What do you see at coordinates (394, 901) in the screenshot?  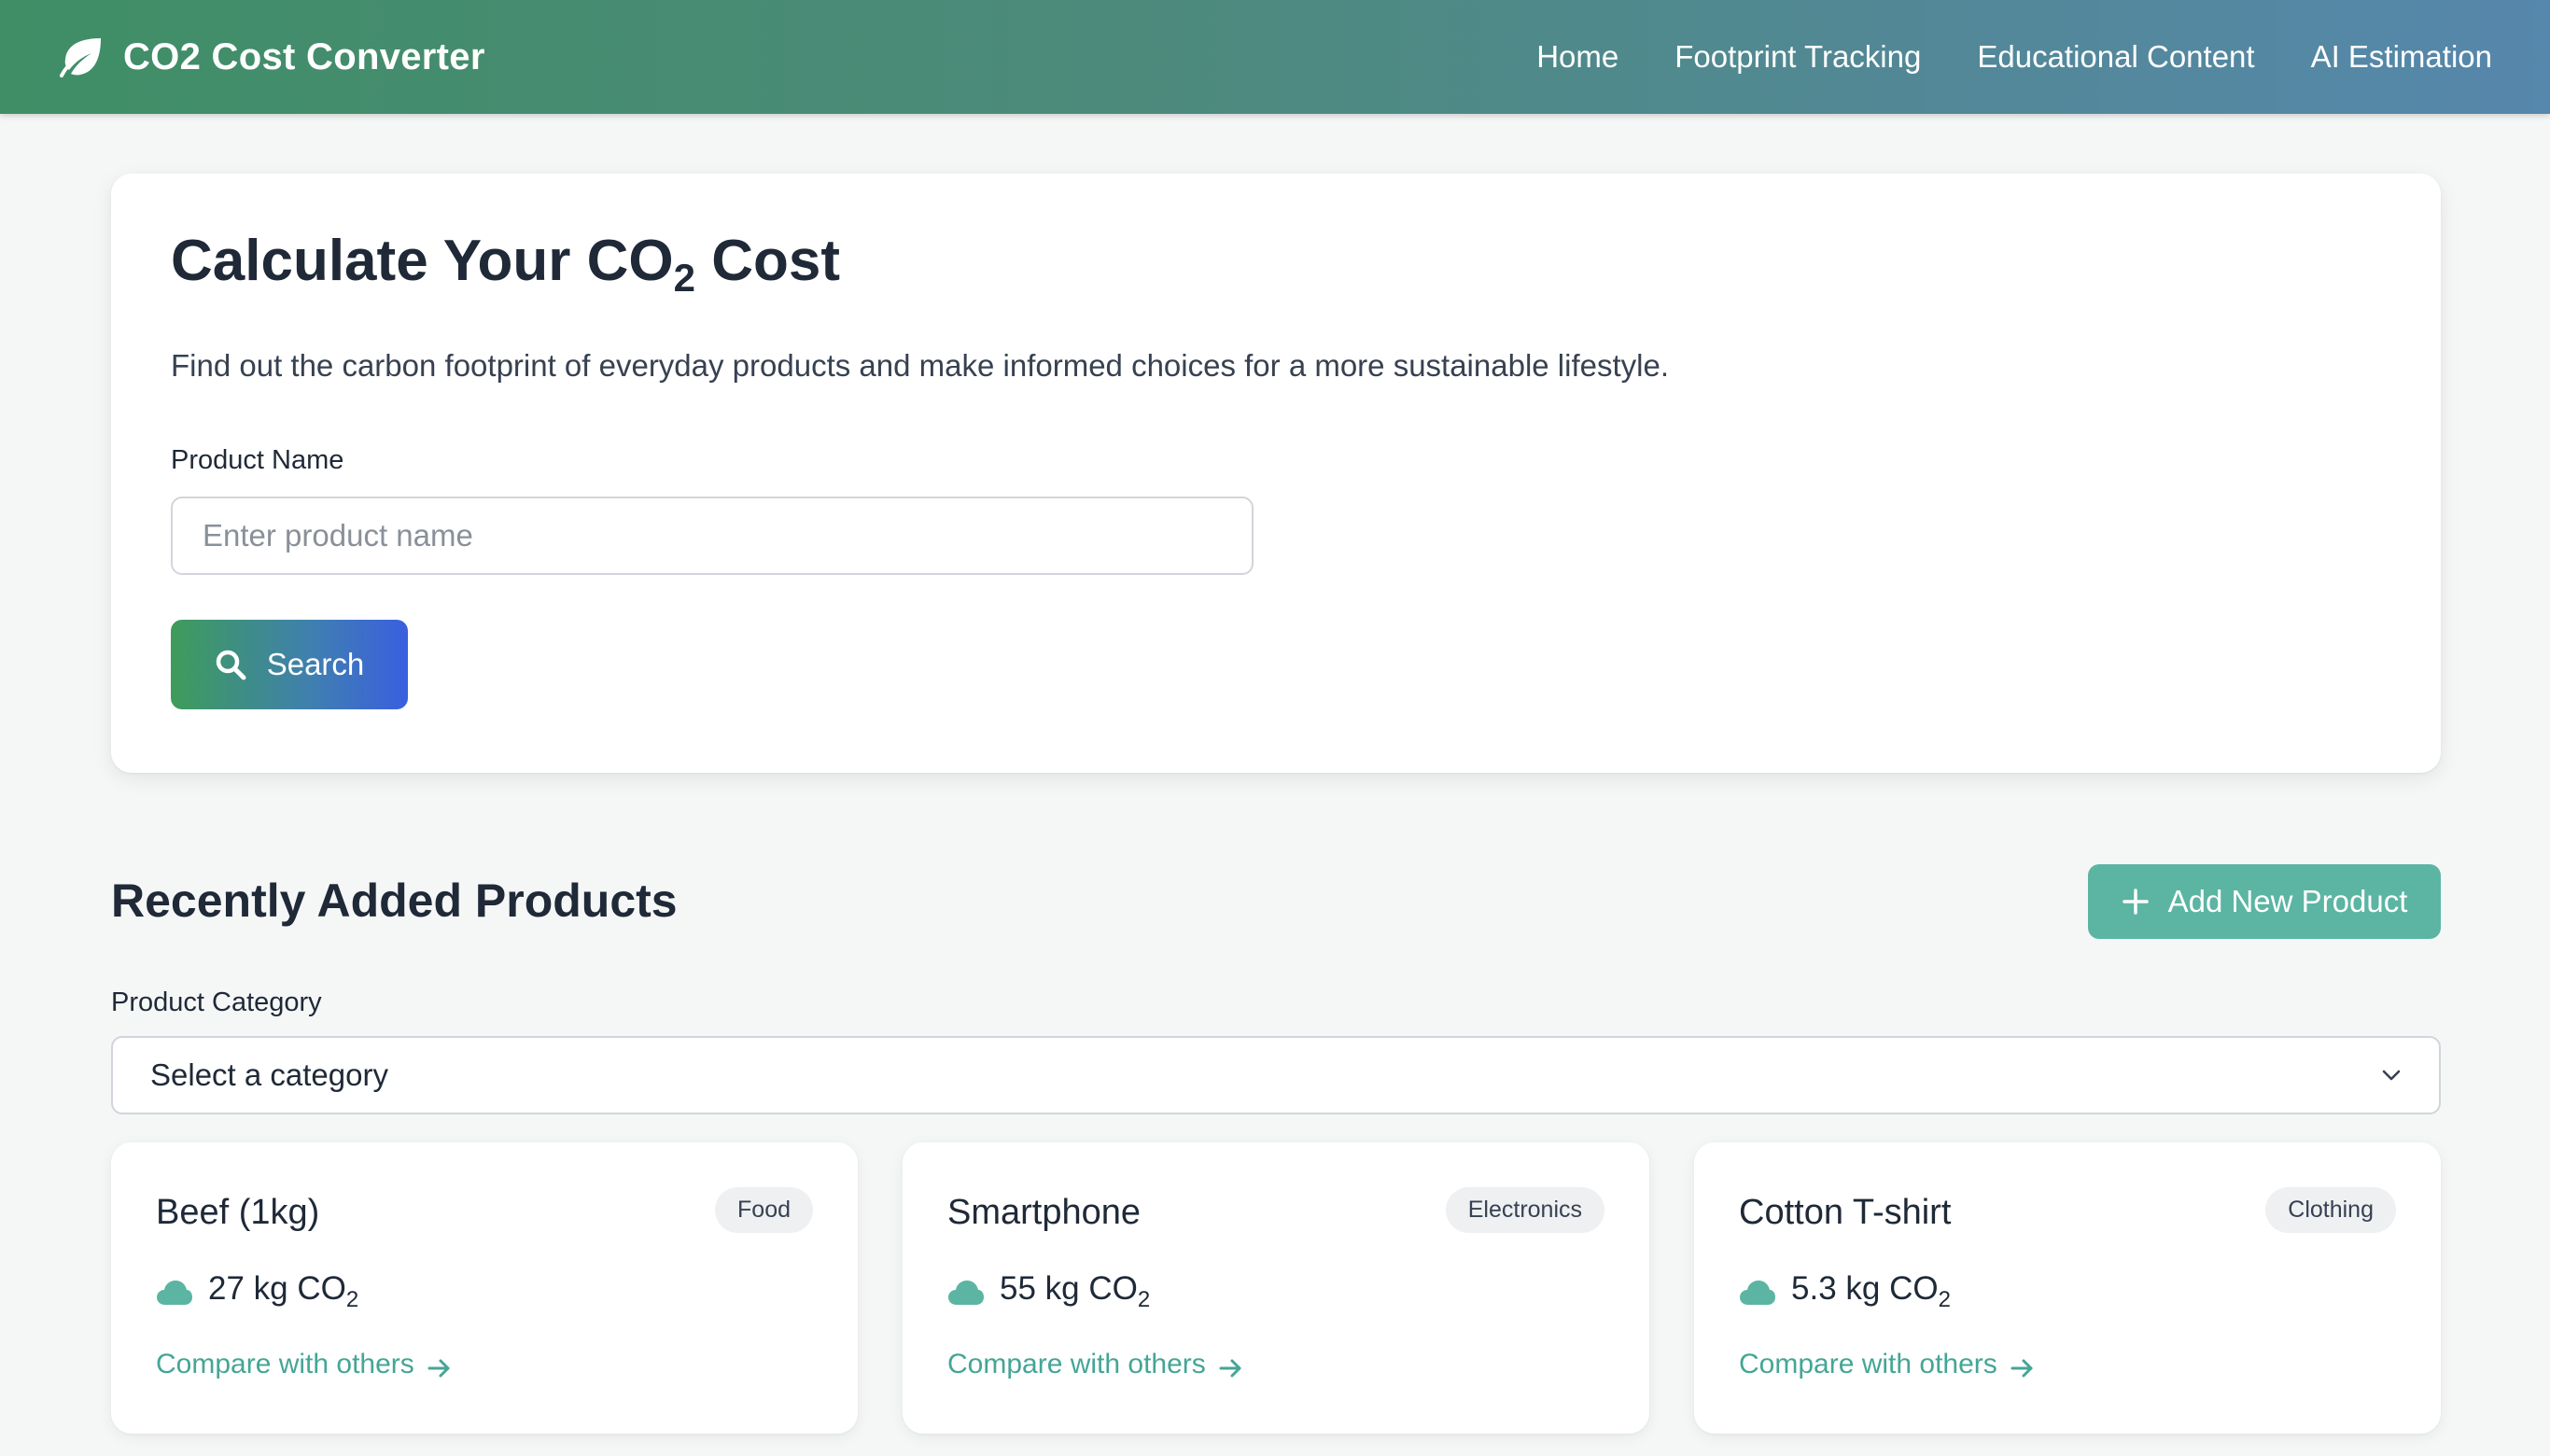 I see `recent-products-title: Recently Added Products` at bounding box center [394, 901].